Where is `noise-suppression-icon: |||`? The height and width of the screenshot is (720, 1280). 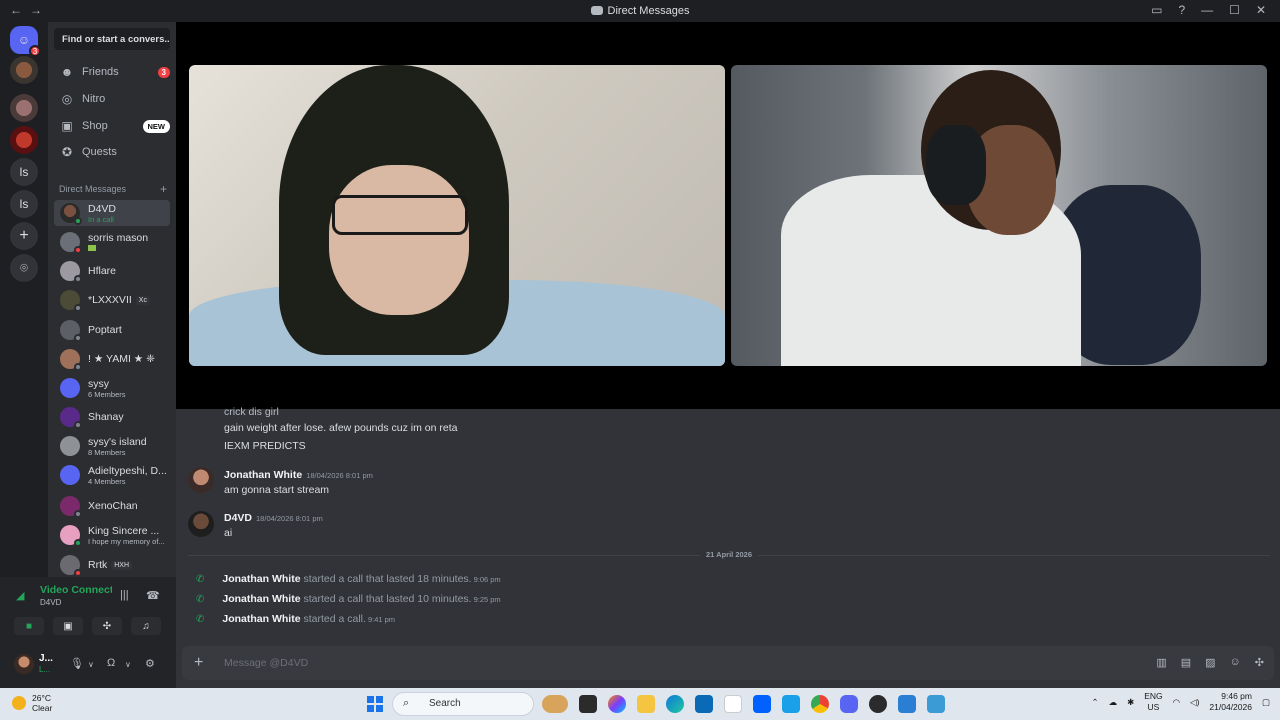
noise-suppression-icon: ||| is located at coordinates (124, 595).